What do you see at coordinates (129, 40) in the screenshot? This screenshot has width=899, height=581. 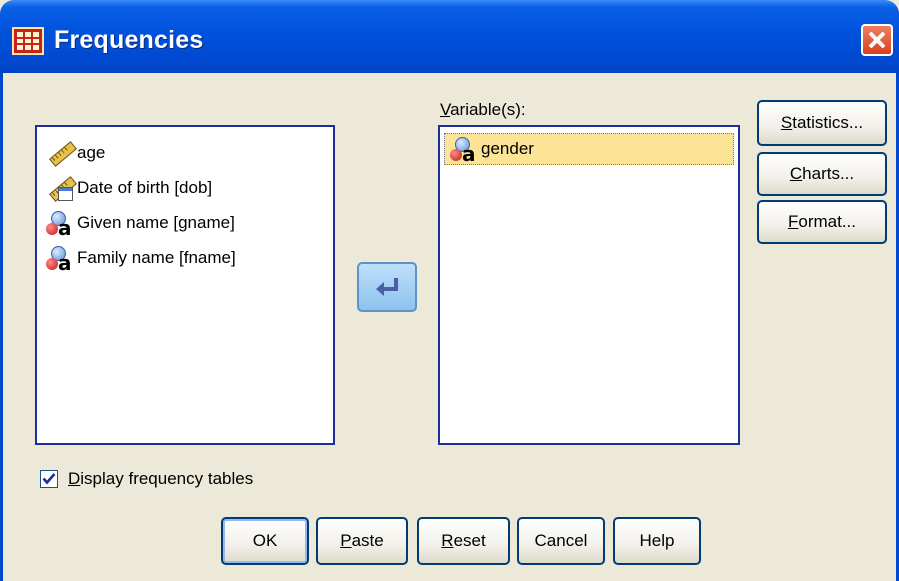 I see `dialog-title: Frequencies` at bounding box center [129, 40].